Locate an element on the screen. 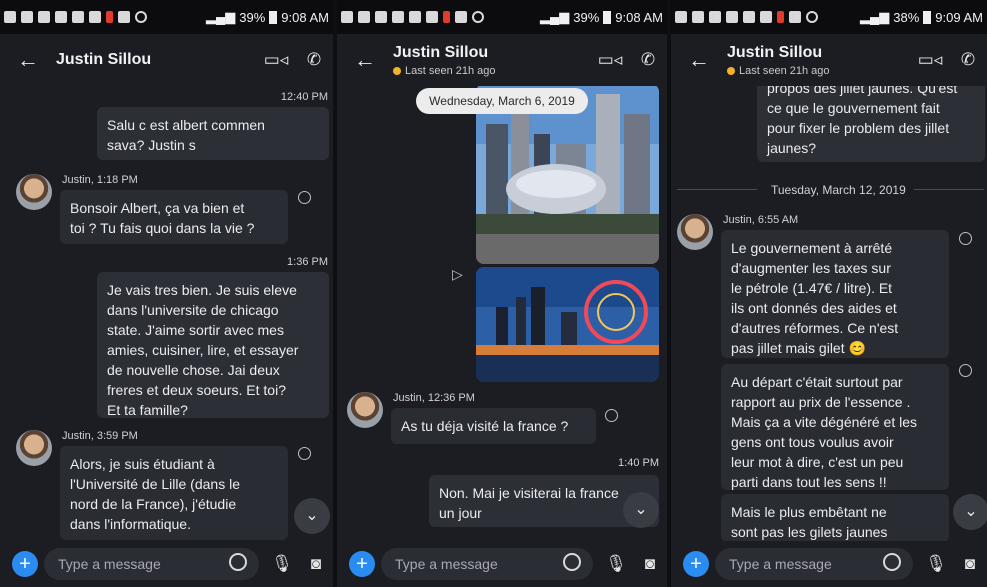 The height and width of the screenshot is (587, 987). battery-level: 38% is located at coordinates (906, 17).